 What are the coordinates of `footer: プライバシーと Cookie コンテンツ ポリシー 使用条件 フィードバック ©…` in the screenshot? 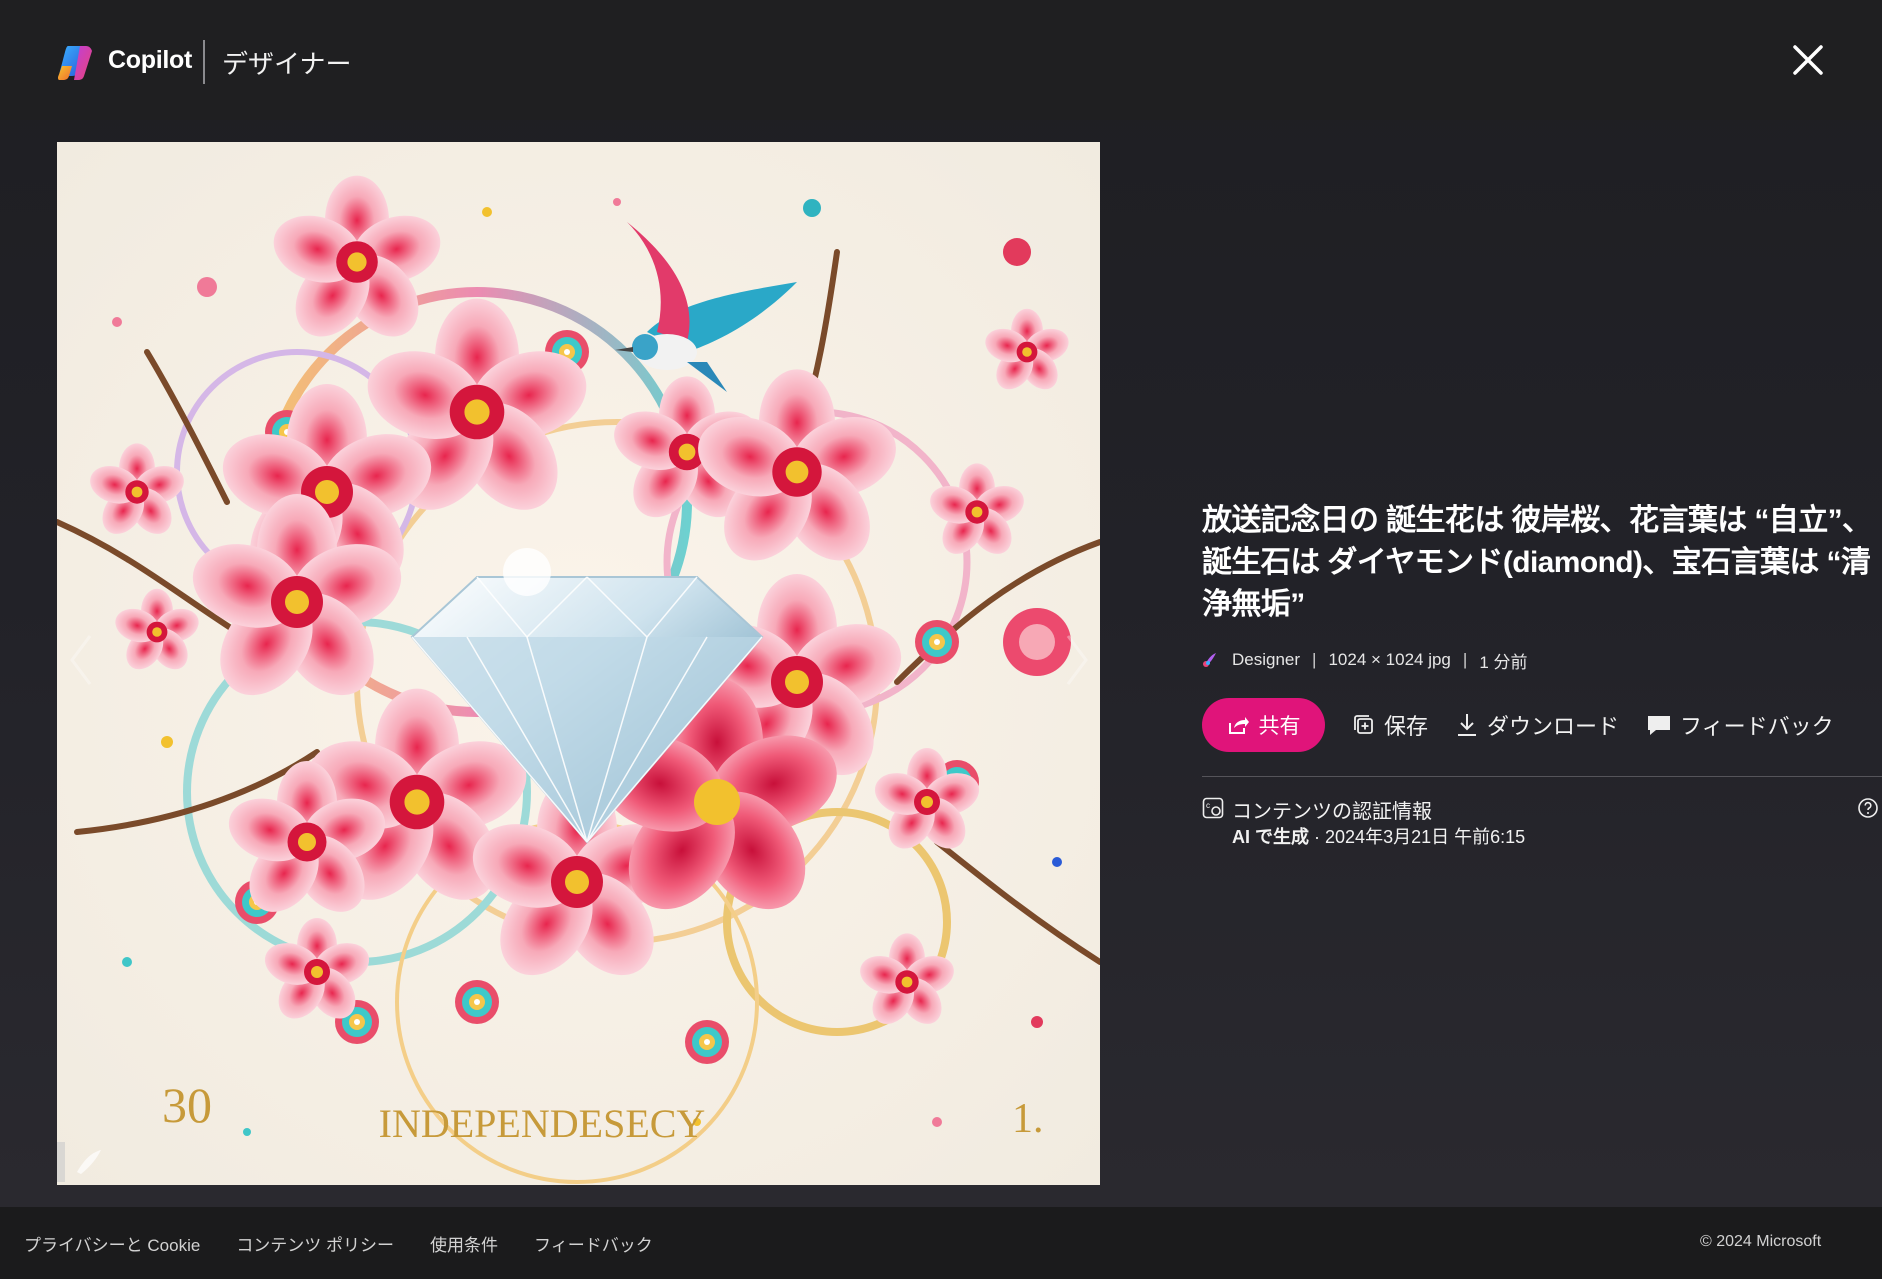 It's located at (941, 1243).